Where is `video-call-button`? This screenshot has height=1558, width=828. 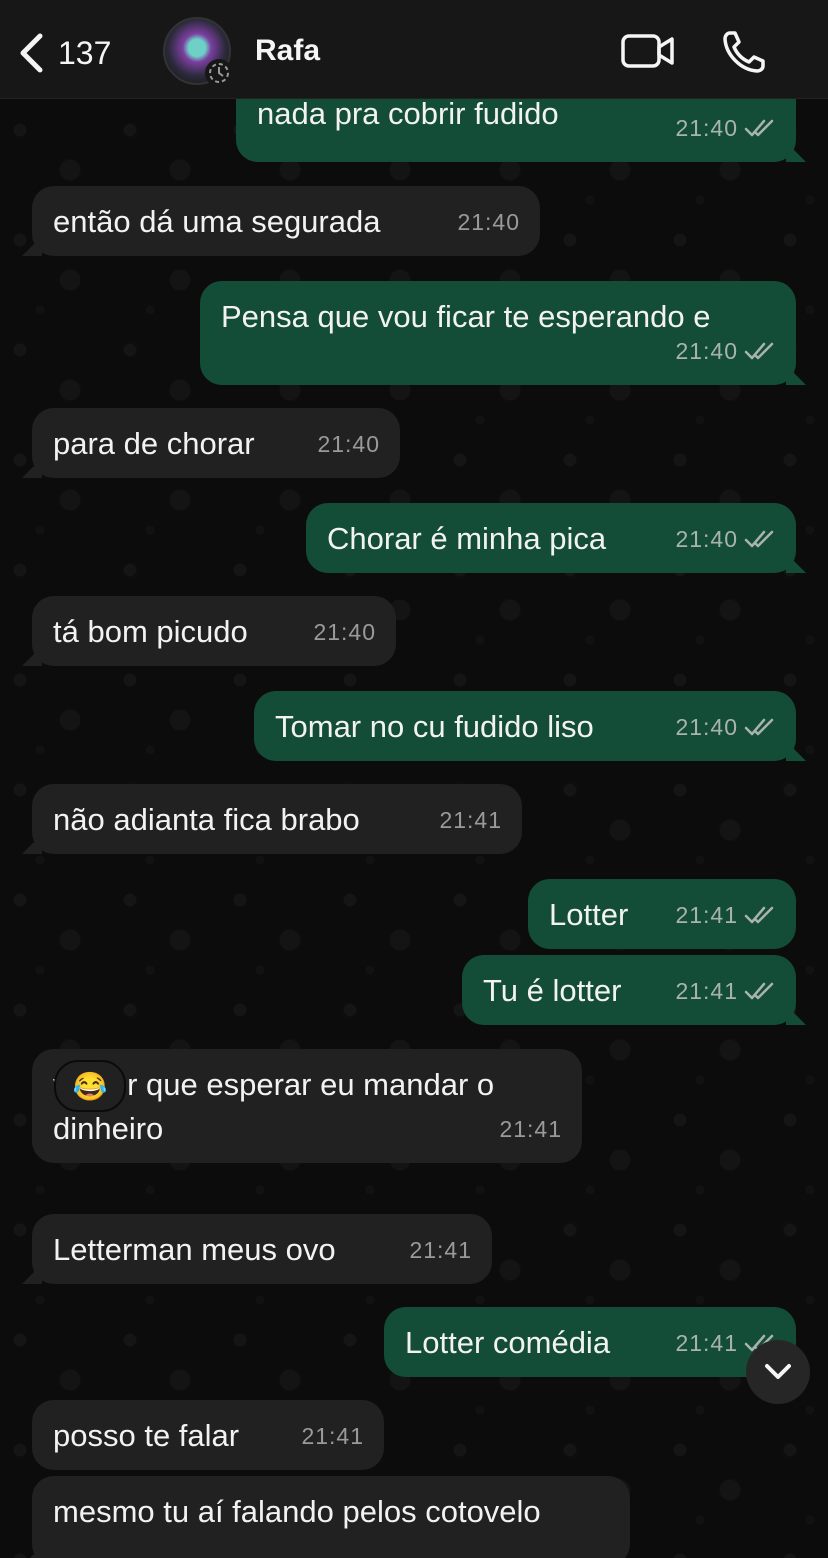
video-call-button is located at coordinates (648, 53).